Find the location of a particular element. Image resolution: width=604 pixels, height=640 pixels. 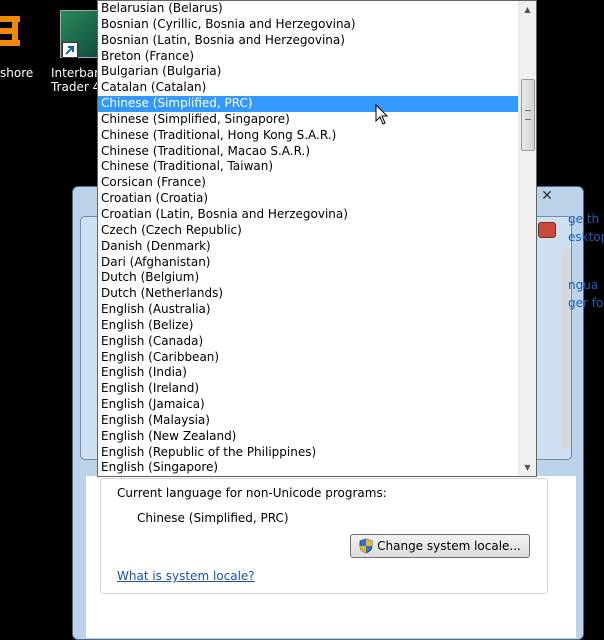

close-icon: ✕ is located at coordinates (547, 196).